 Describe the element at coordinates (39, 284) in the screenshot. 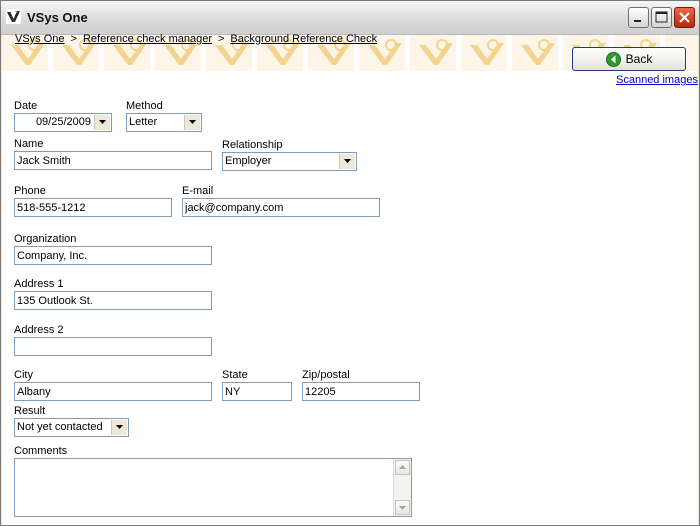

I see `address1-label: Address 1` at that location.